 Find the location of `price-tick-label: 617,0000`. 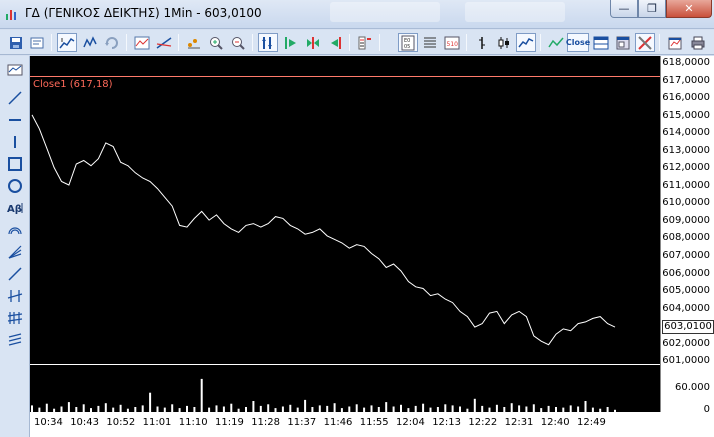

price-tick-label: 617,0000 is located at coordinates (686, 80).